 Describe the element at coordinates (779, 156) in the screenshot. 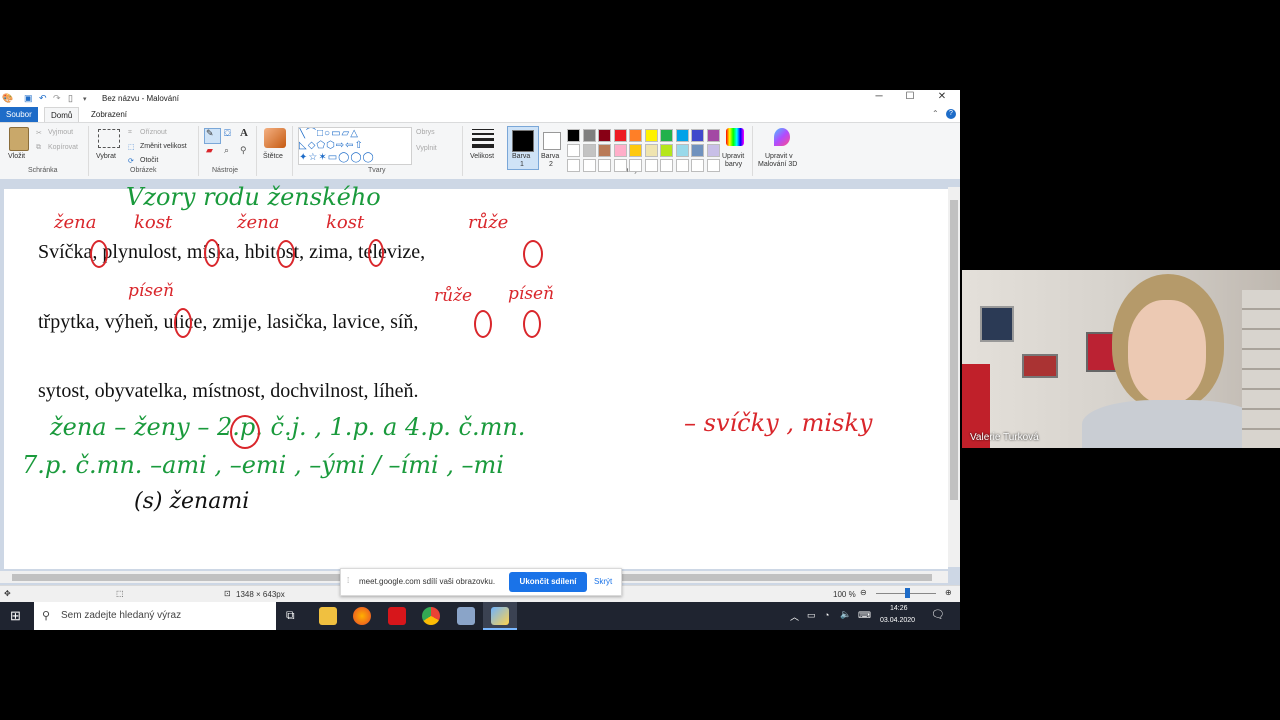

I see `paint3d-label-line1: Upravit v` at that location.